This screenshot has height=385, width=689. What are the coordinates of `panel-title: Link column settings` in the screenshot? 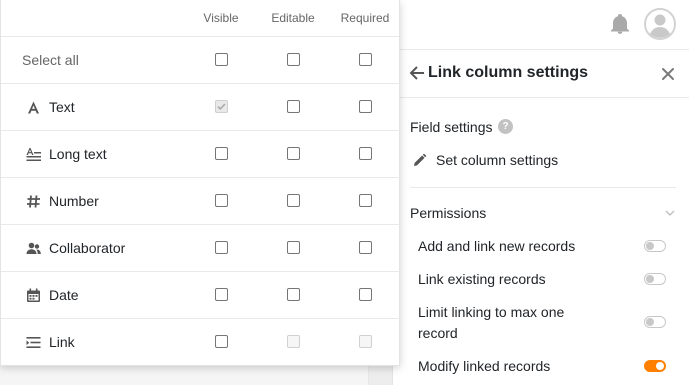 It's located at (508, 72).